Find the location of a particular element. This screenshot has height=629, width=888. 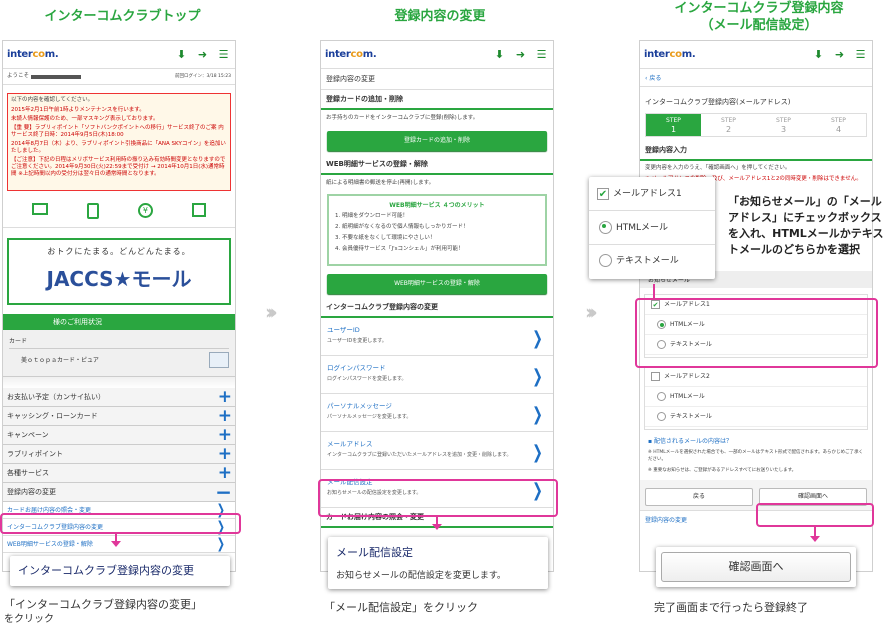

menu-registration-change: 登録内容の変更 − is located at coordinates (119, 492).